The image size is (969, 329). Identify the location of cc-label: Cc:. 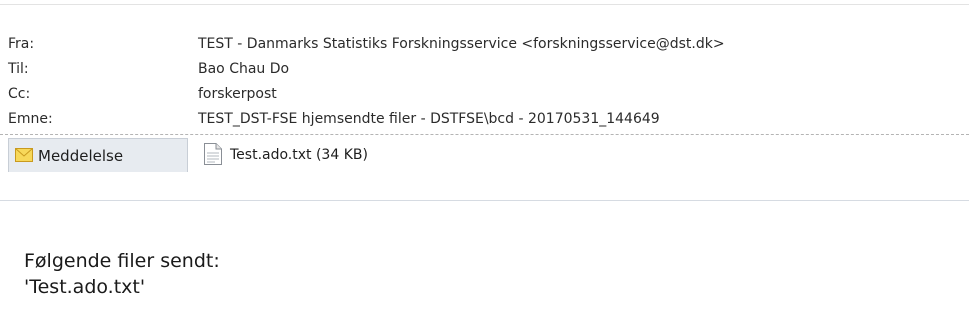
(19, 94).